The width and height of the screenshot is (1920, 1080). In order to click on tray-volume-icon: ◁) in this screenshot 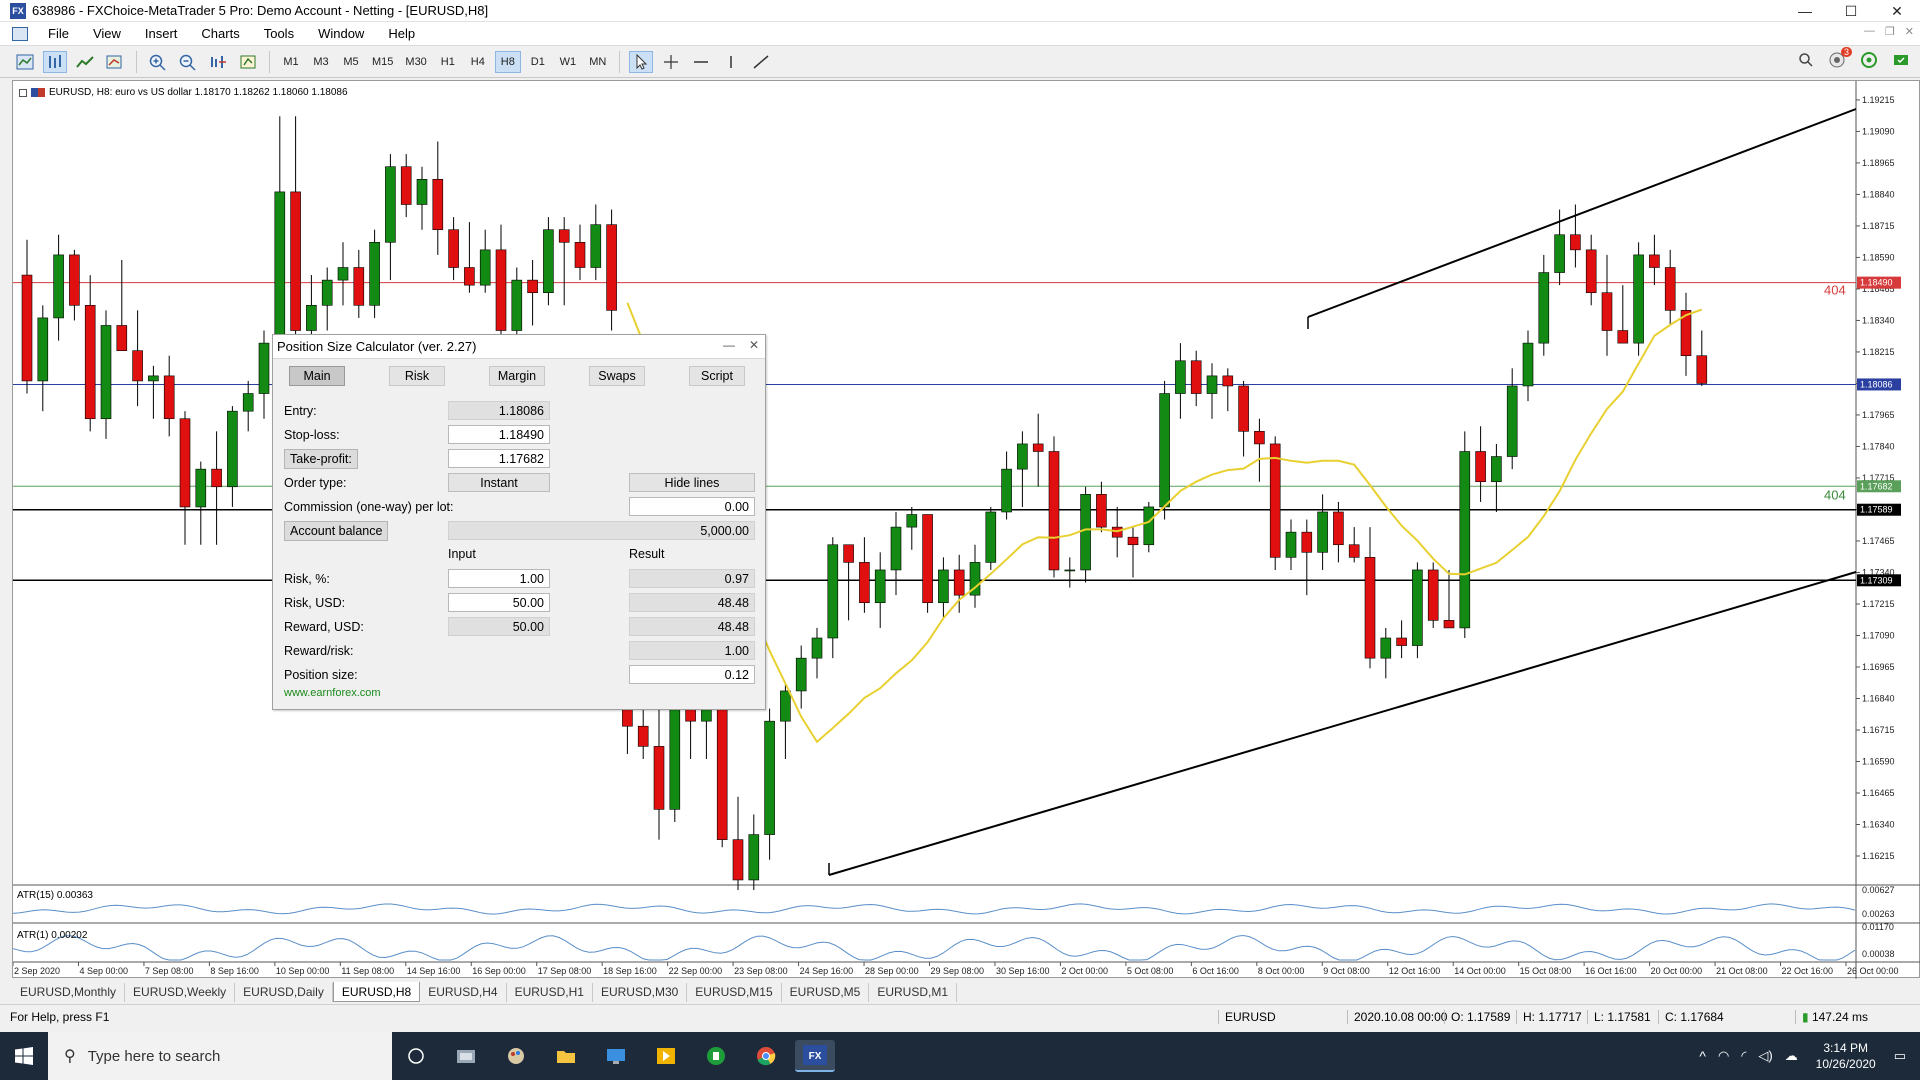, I will do `click(1765, 1056)`.